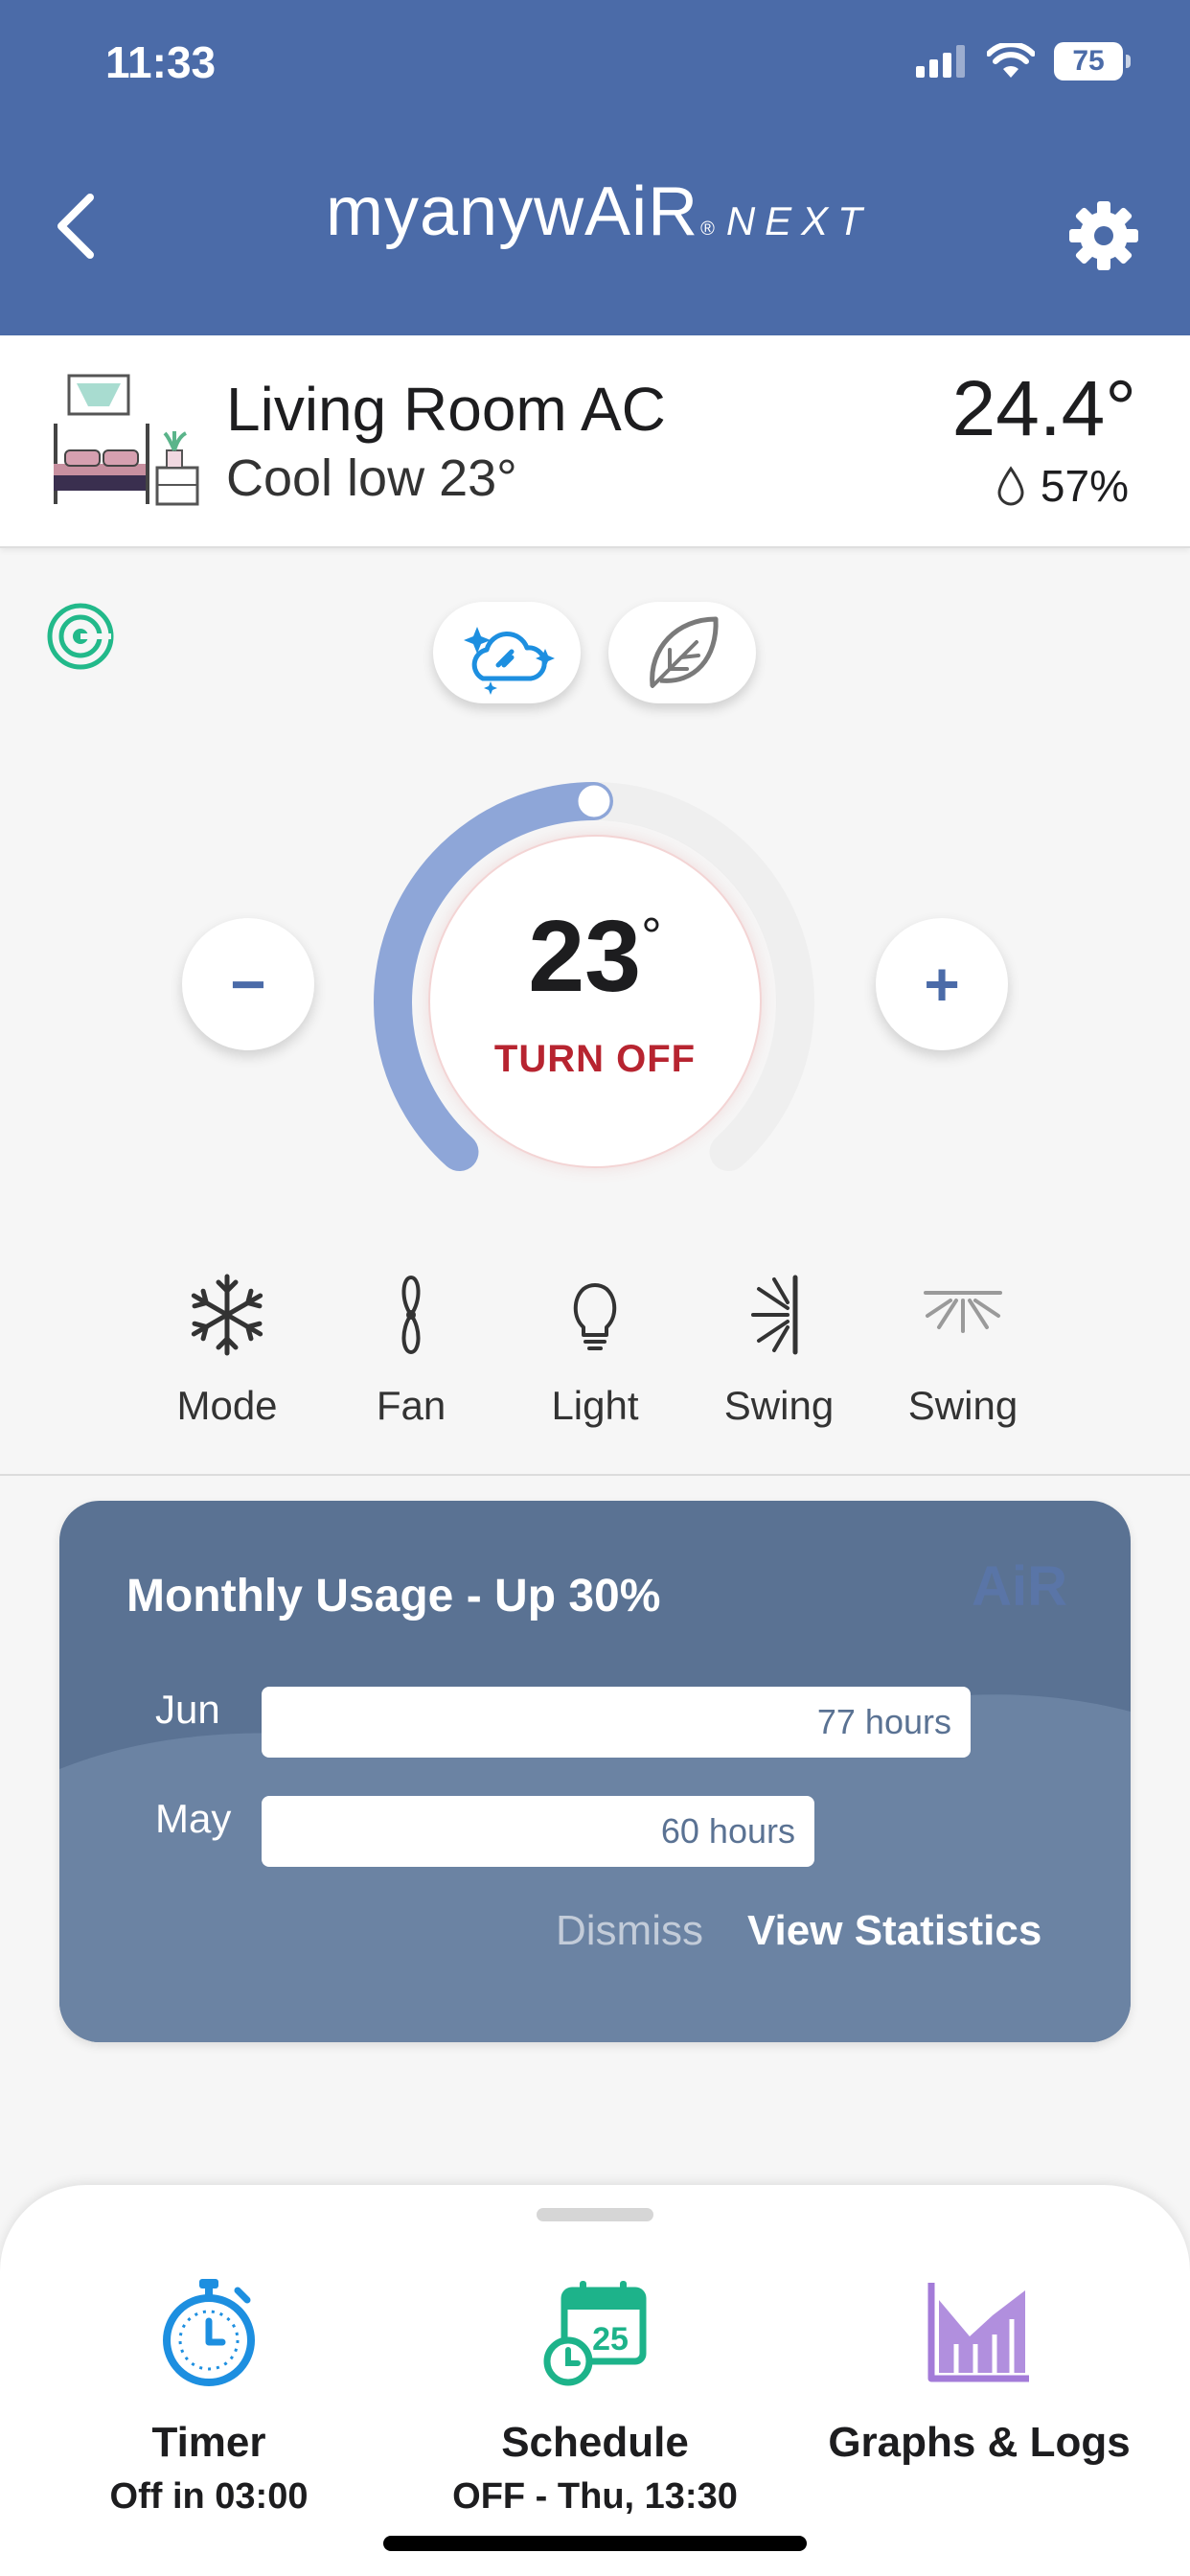 The image size is (1190, 2576). What do you see at coordinates (1011, 486) in the screenshot?
I see `water-drop-icon` at bounding box center [1011, 486].